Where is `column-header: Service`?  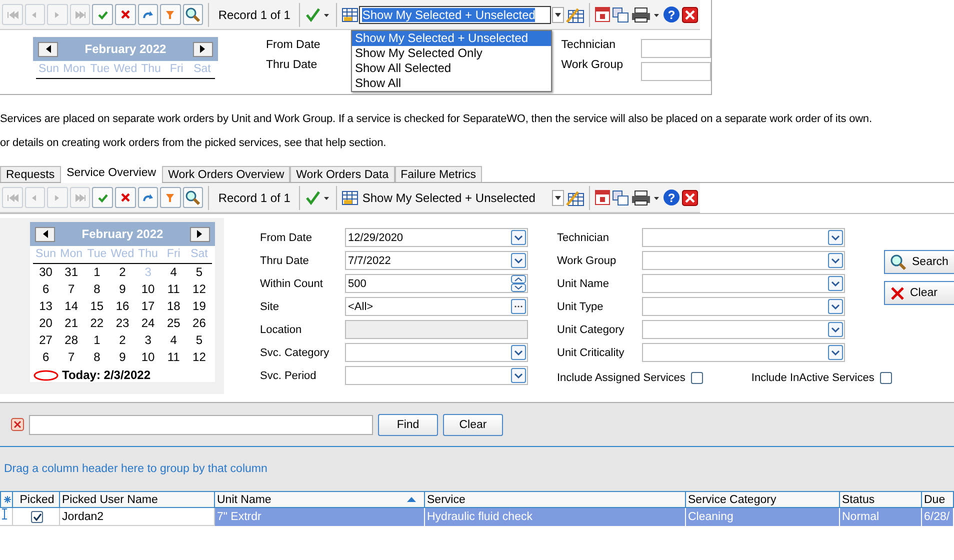
column-header: Service is located at coordinates (555, 499).